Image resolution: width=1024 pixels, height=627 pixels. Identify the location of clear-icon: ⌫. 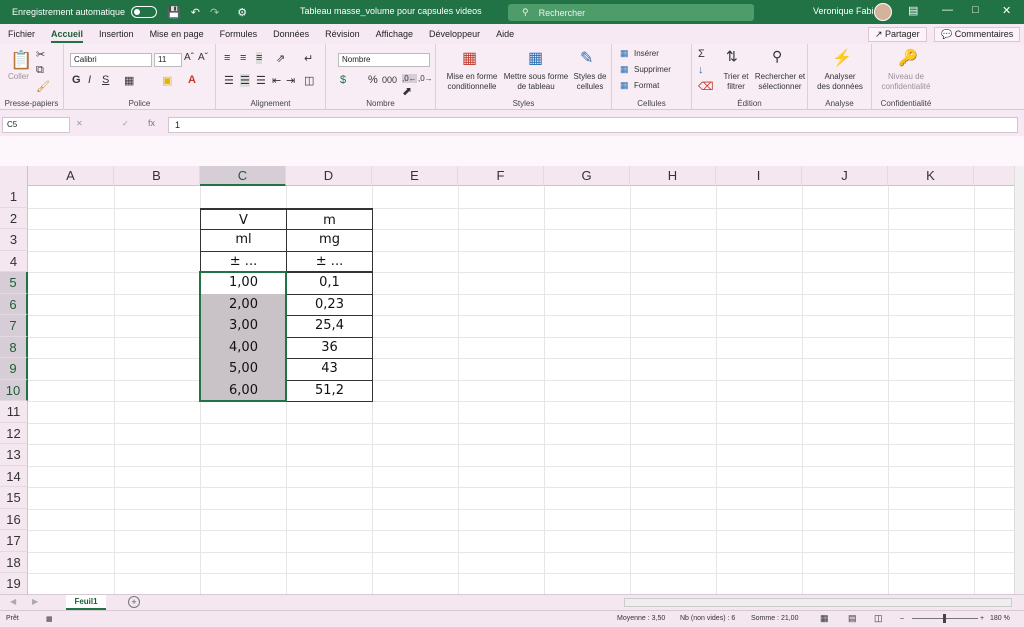
(706, 86).